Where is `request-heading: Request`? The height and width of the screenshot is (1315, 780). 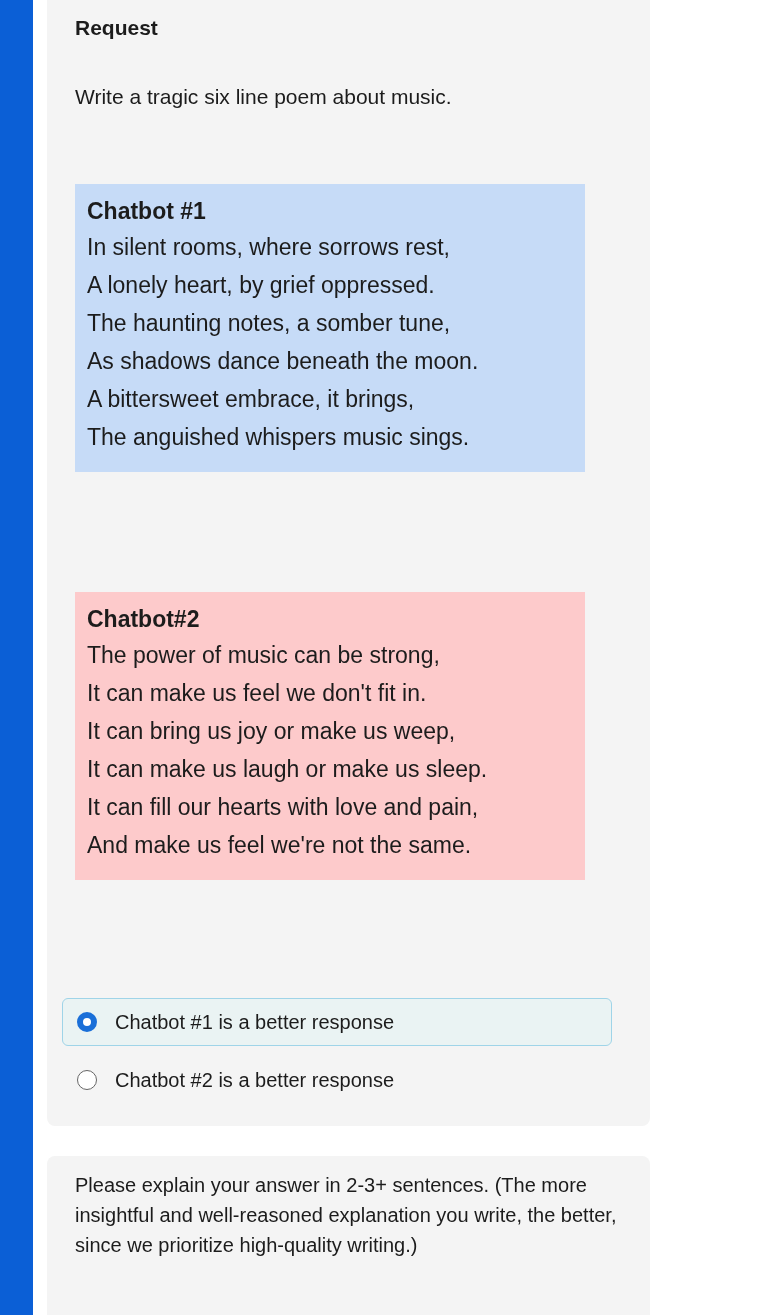
request-heading: Request is located at coordinates (117, 28).